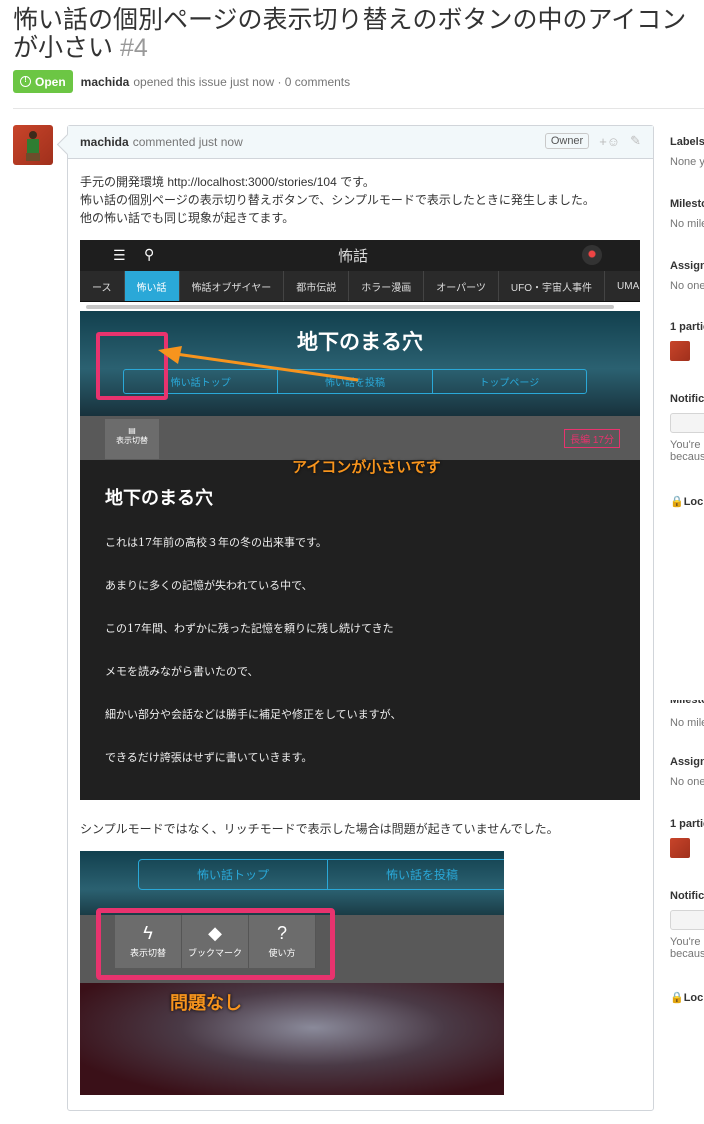  What do you see at coordinates (253, 714) in the screenshot?
I see `article-paragraph: 細かい部分や会話などは勝手に補足や修正をしていますが、` at bounding box center [253, 714].